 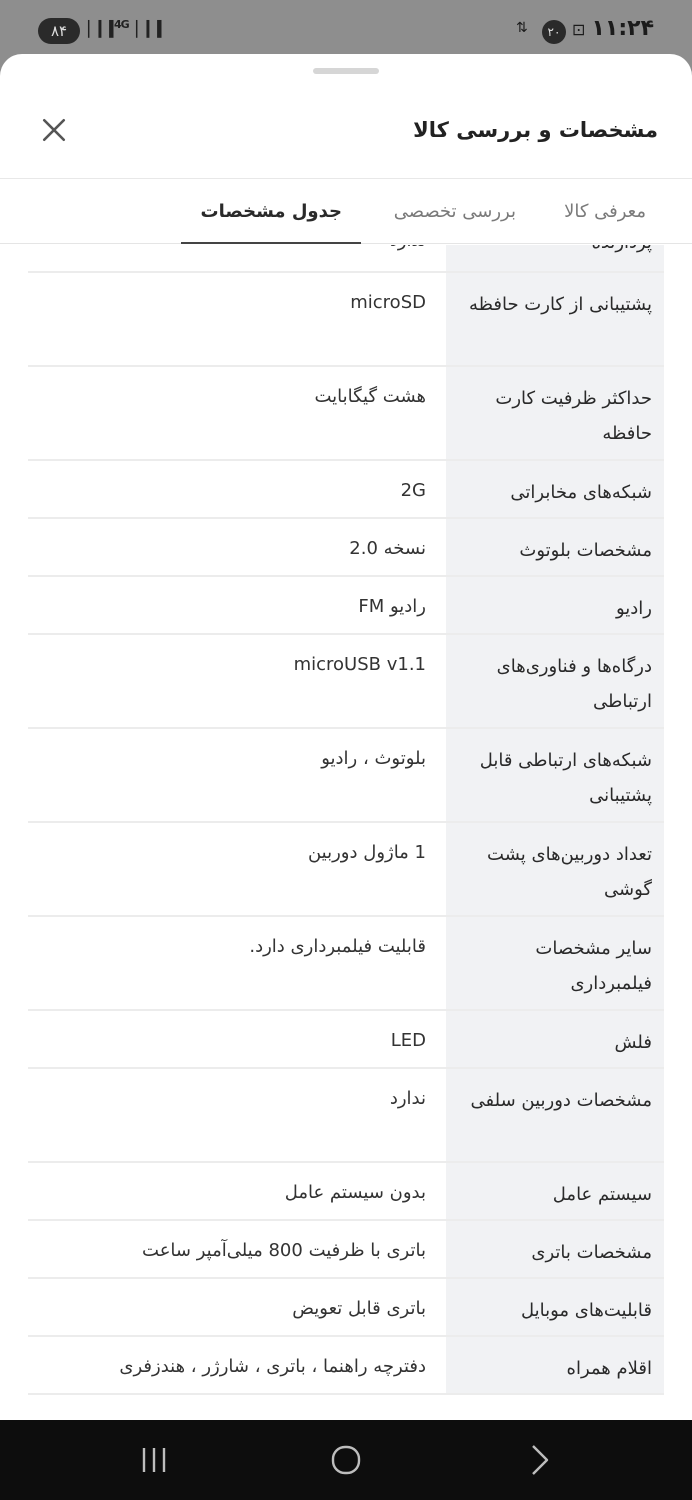 I want to click on status-bar: ۸۴ ▏▎▍ 4G ▏▎▍ ⇅ ۲۰ ⊡ ۱۱:۲۴, so click(x=346, y=31).